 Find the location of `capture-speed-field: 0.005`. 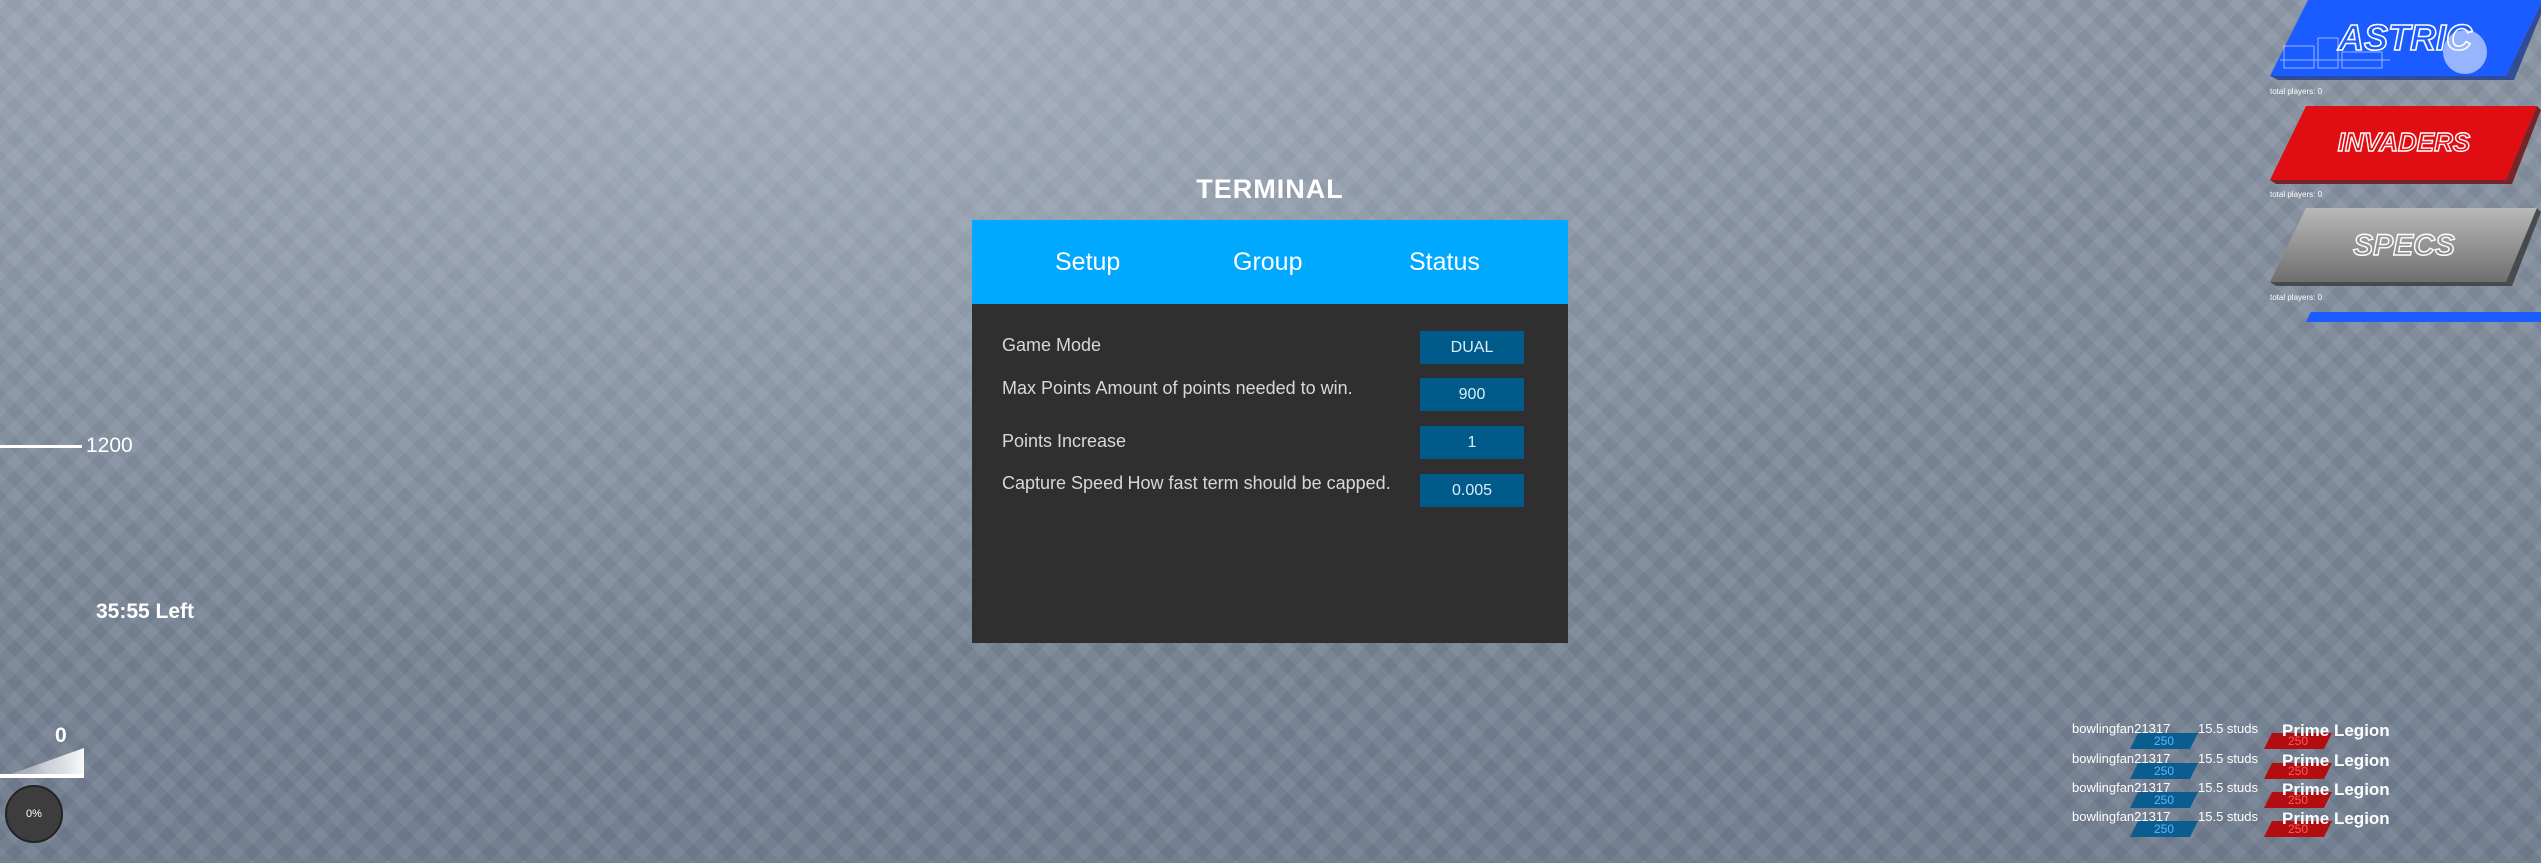

capture-speed-field: 0.005 is located at coordinates (1472, 490).